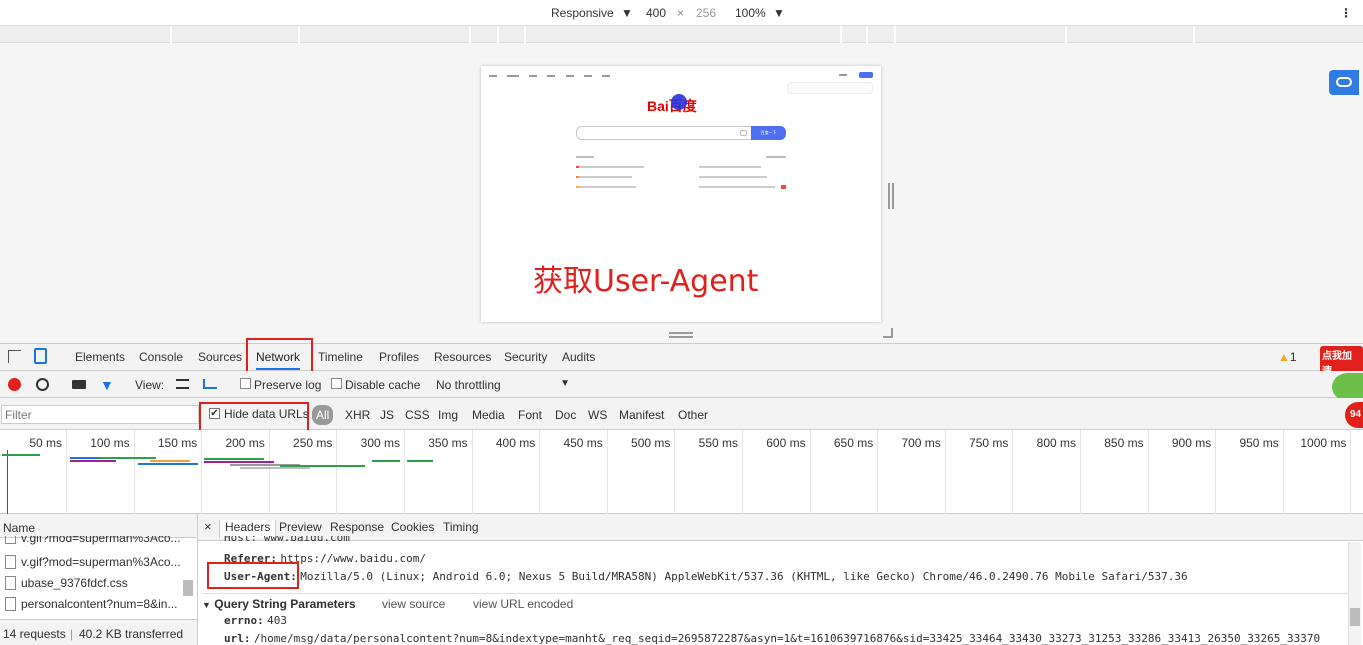 The image size is (1363, 645). What do you see at coordinates (412, 527) in the screenshot?
I see `tab-cookies: Cookies` at bounding box center [412, 527].